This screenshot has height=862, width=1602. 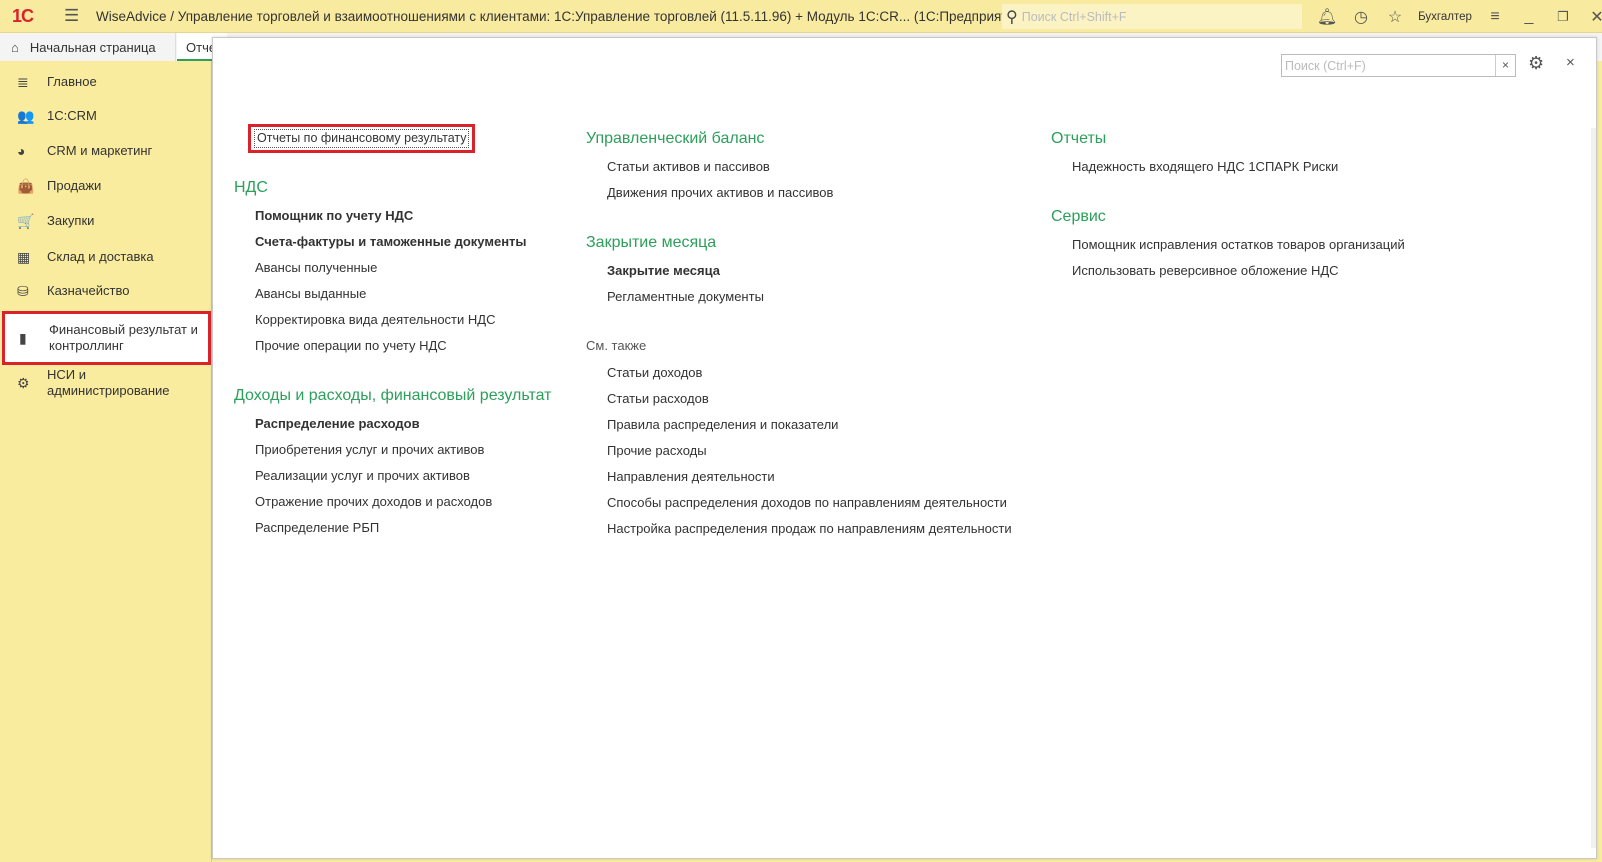 What do you see at coordinates (392, 273) in the screenshot?
I see `report-link: Авансы полученные` at bounding box center [392, 273].